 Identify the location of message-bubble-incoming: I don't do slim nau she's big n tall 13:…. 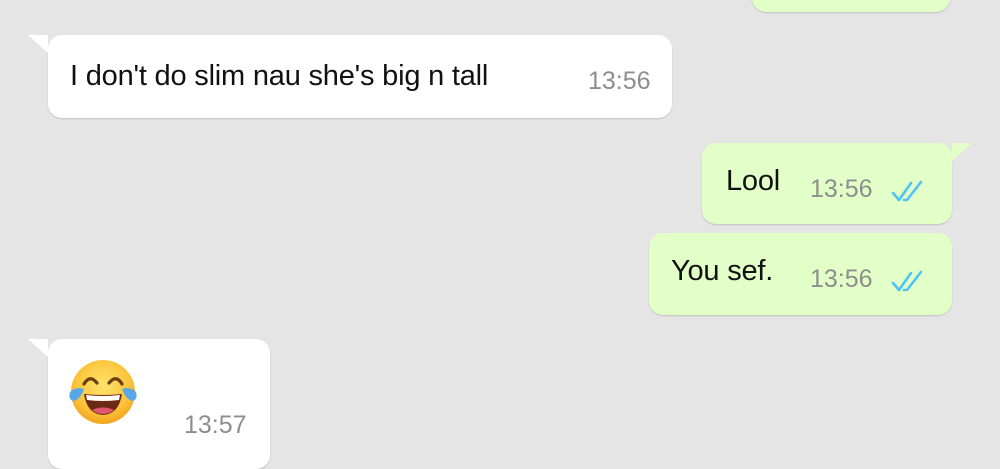
(350, 76).